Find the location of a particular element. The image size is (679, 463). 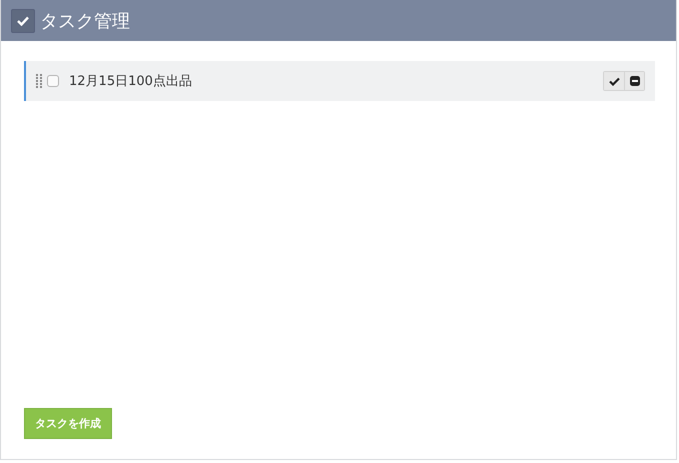

task-label: 12月15日100点出品 is located at coordinates (131, 81).